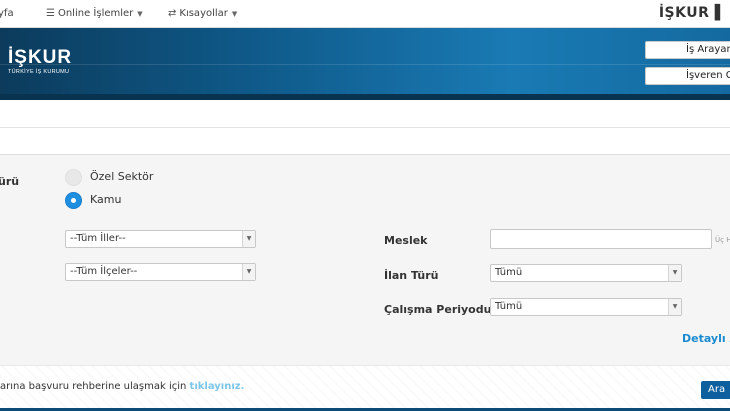 The height and width of the screenshot is (411, 730). What do you see at coordinates (122, 176) in the screenshot?
I see `radio-label: Özel Sektör` at bounding box center [122, 176].